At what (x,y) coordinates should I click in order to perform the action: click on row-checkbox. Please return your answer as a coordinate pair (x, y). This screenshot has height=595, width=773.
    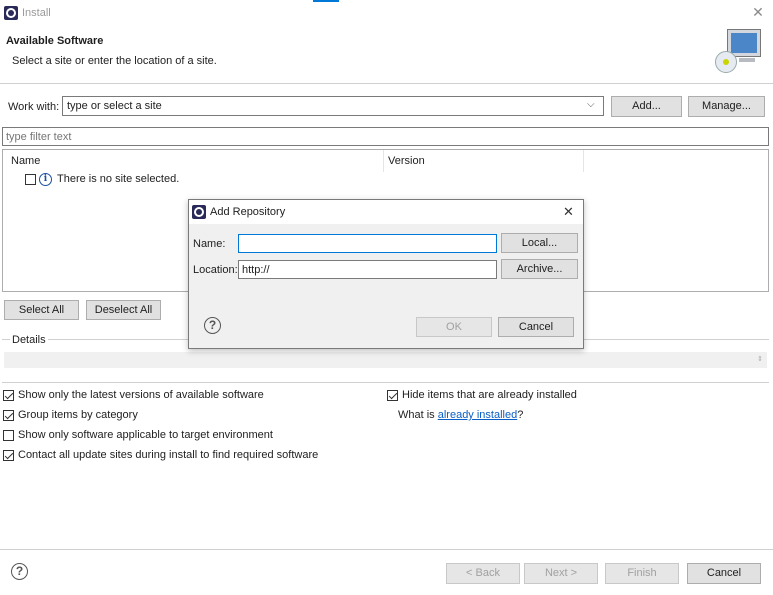
    Looking at the image, I should click on (30, 179).